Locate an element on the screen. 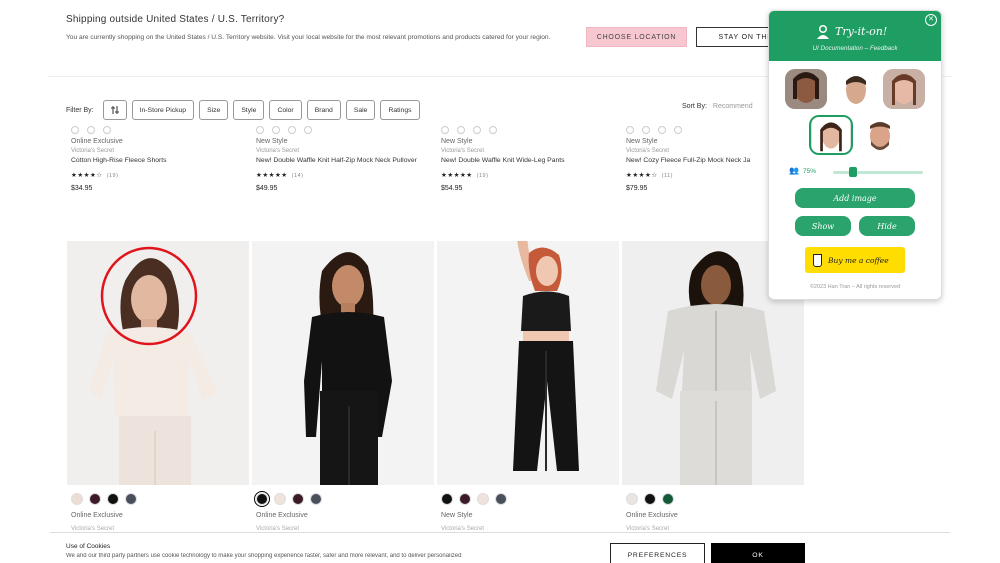 This screenshot has height=563, width=1000. buy-me-a-coffee-button: Buy me a coffee is located at coordinates (855, 260).